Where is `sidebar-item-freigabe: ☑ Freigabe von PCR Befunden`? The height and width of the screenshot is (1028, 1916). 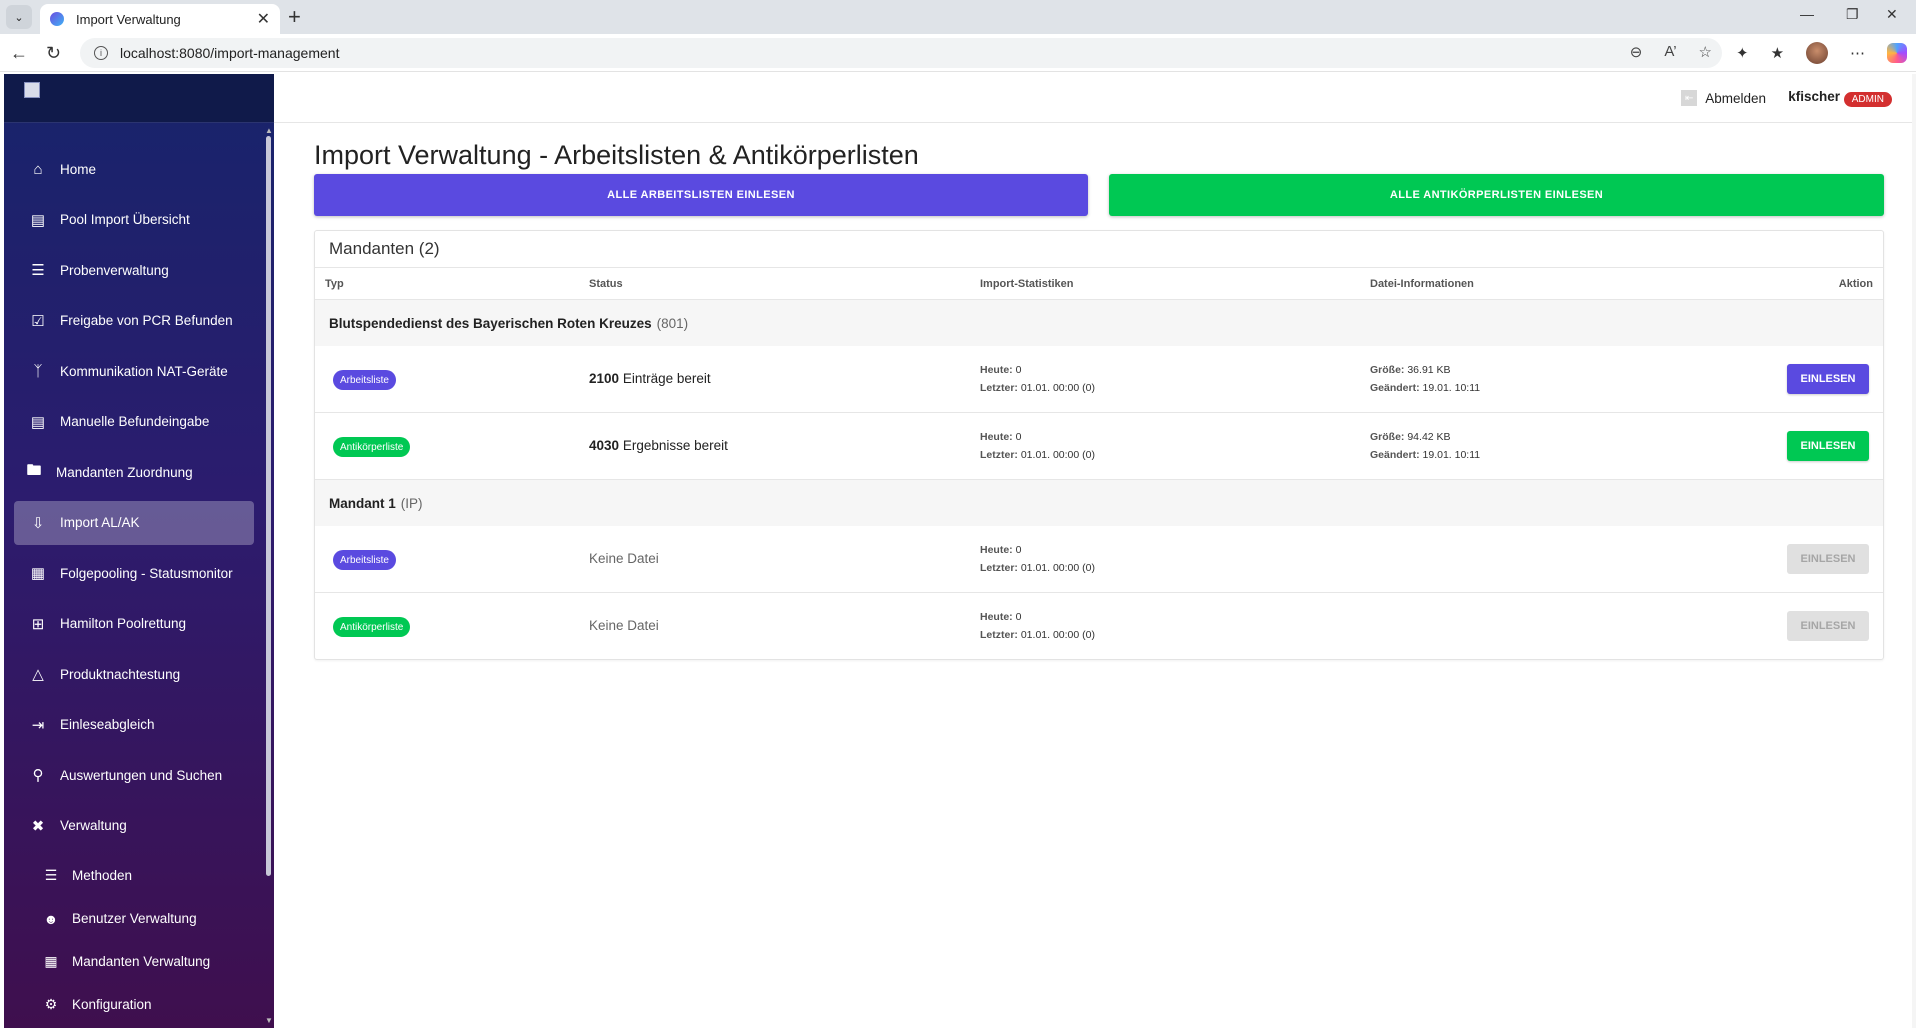 sidebar-item-freigabe: ☑ Freigabe von PCR Befunden is located at coordinates (134, 321).